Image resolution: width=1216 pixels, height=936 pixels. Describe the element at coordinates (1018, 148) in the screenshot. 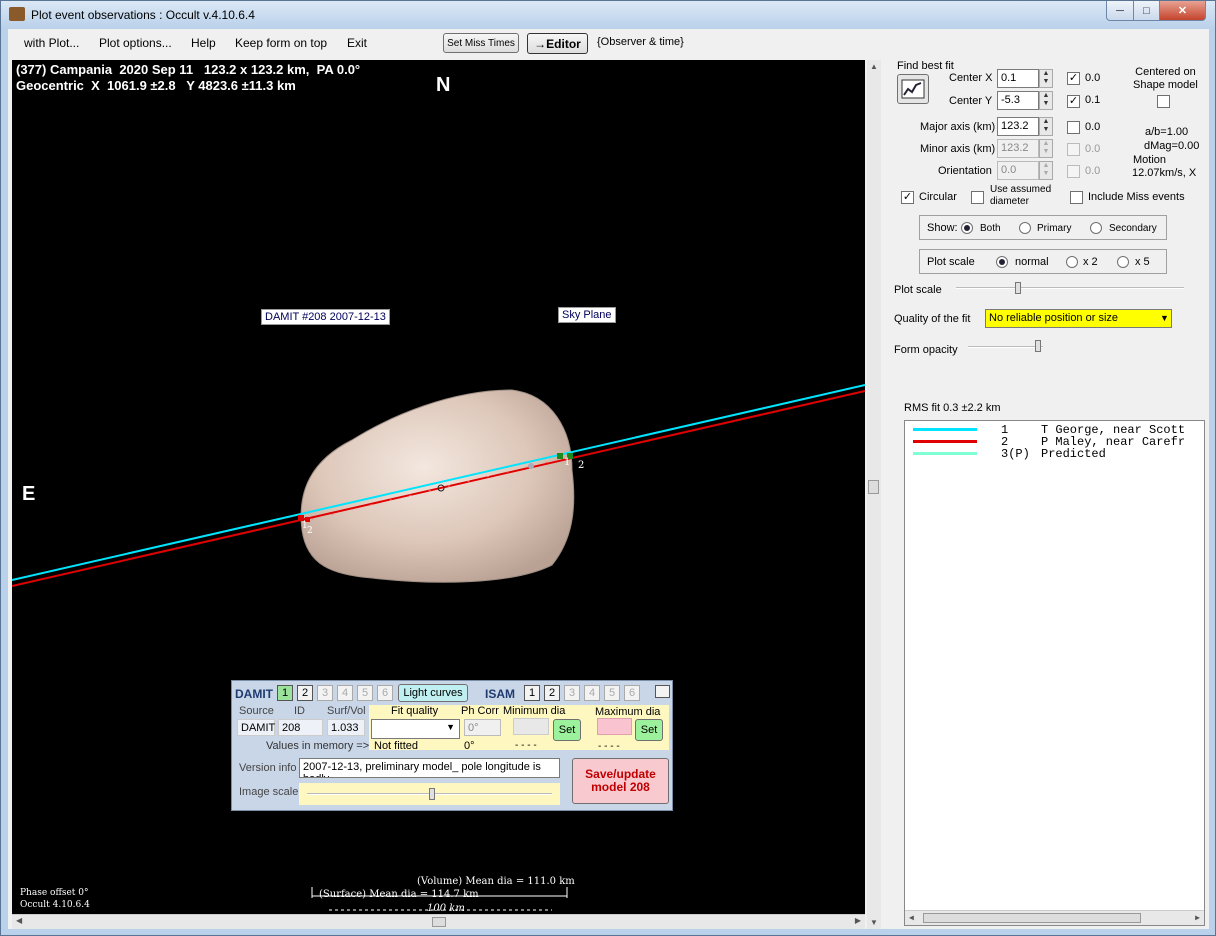

I see `minor-axis-input: 123.2` at that location.